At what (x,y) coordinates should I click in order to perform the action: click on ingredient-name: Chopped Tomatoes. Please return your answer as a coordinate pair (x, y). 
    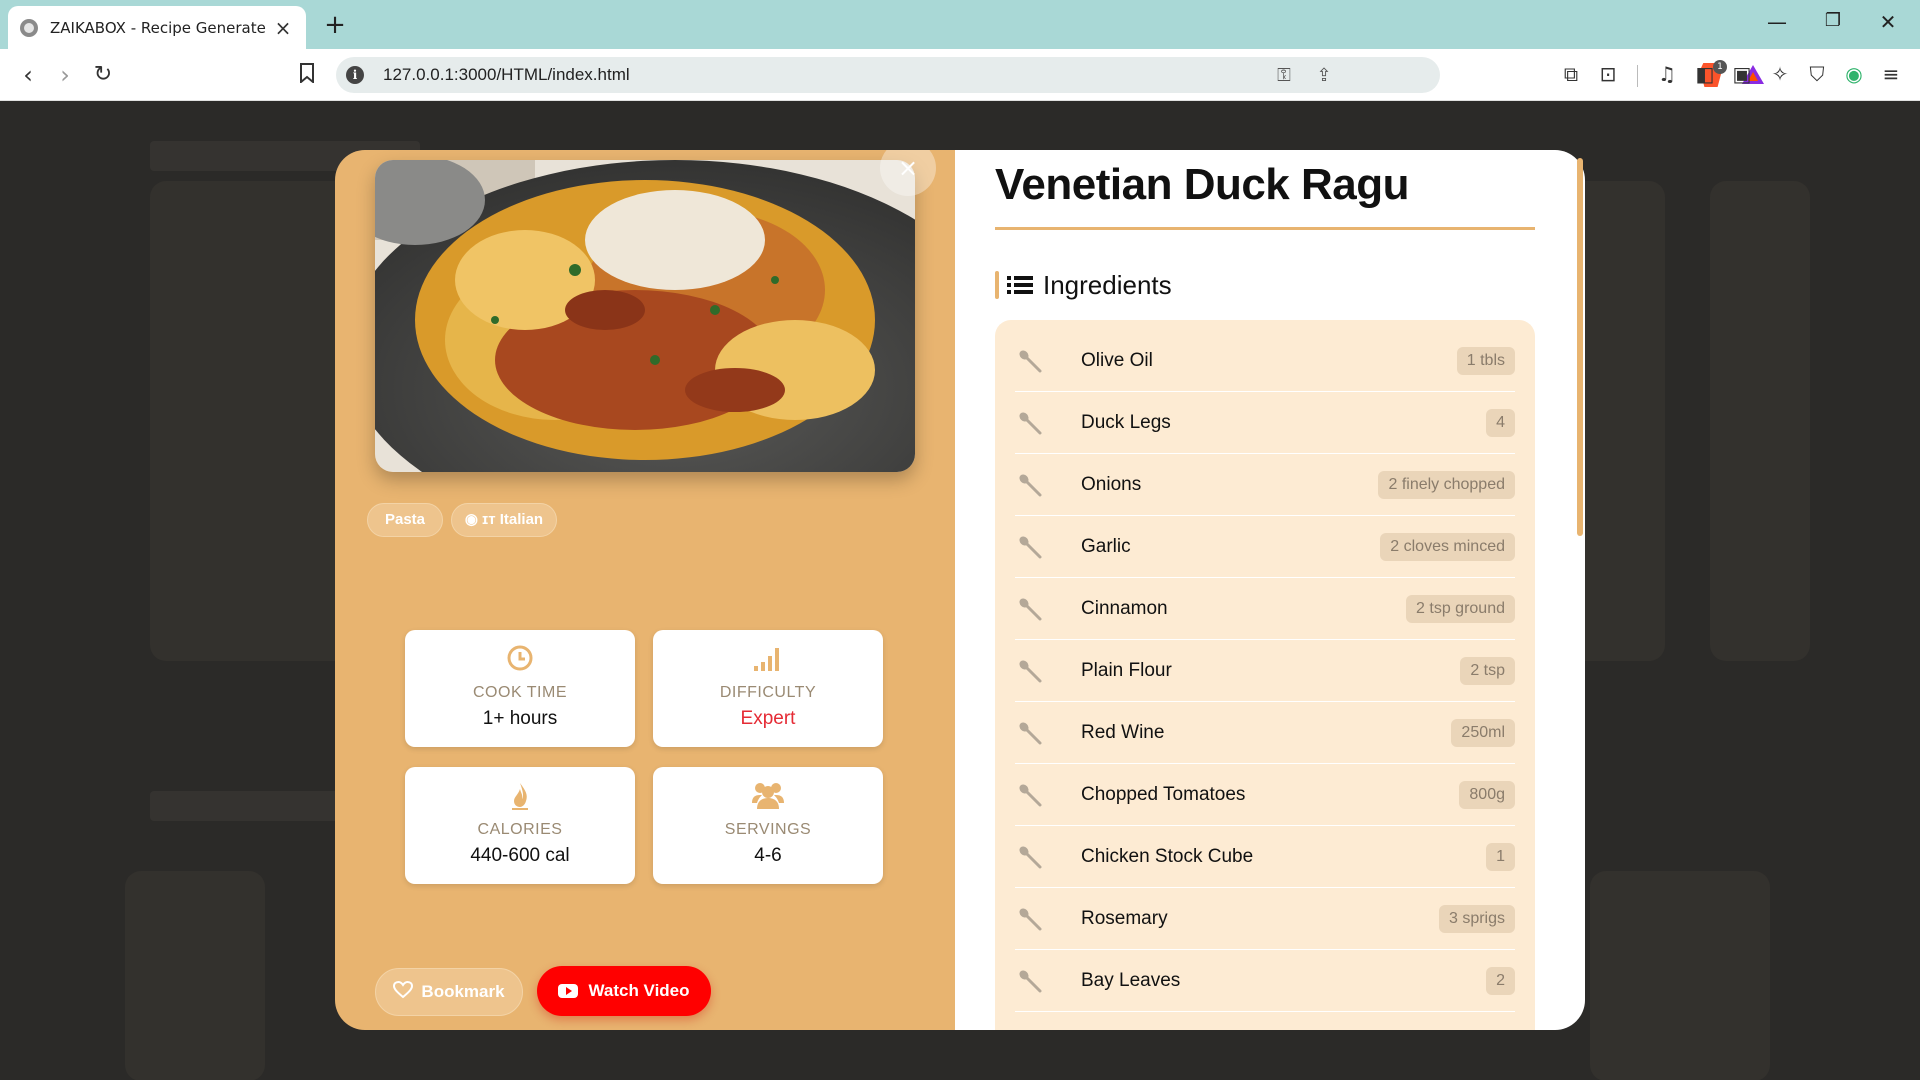
    Looking at the image, I should click on (1163, 794).